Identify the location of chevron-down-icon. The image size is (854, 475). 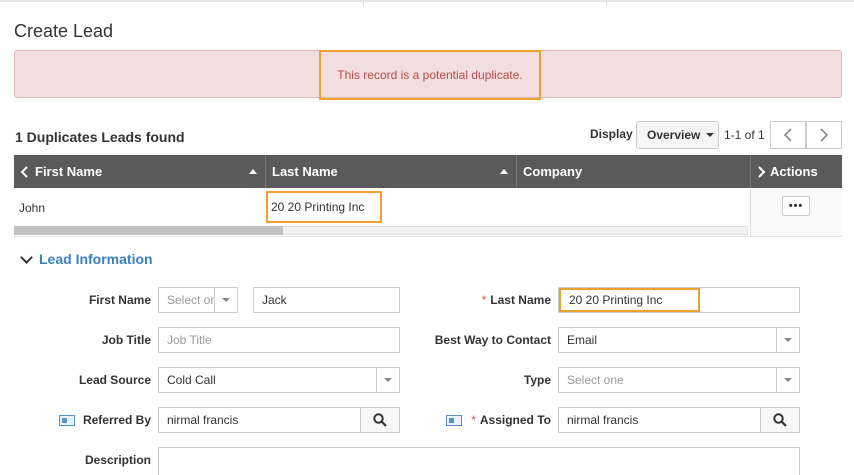
(26, 257).